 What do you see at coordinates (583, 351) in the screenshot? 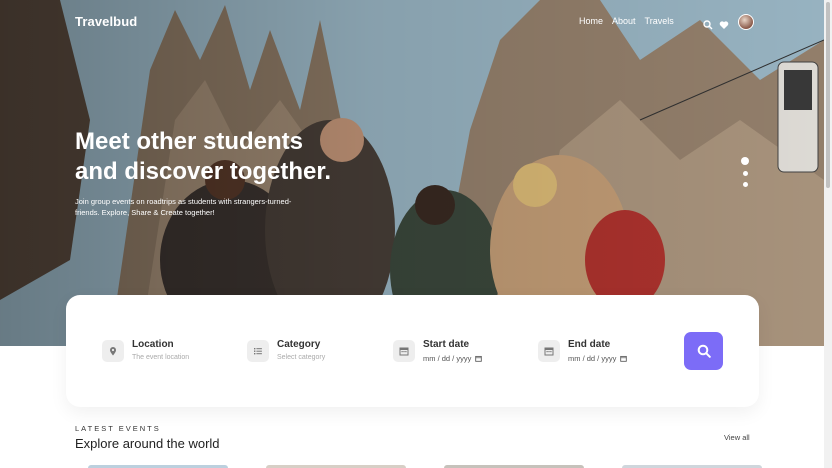
I see `end-date-field: End date mm / dd / yyyy` at bounding box center [583, 351].